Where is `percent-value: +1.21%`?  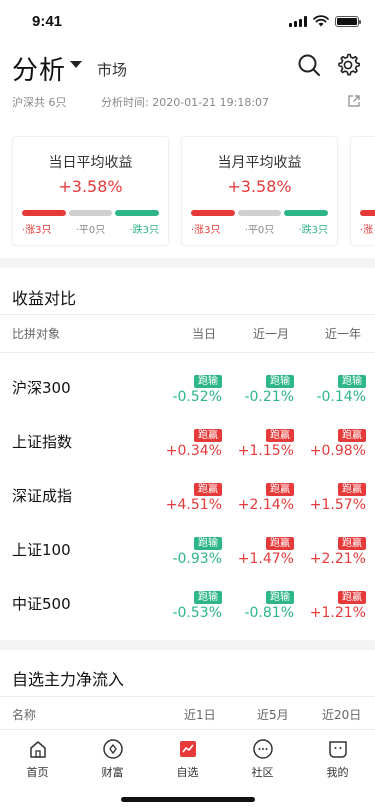 percent-value: +1.21% is located at coordinates (337, 613).